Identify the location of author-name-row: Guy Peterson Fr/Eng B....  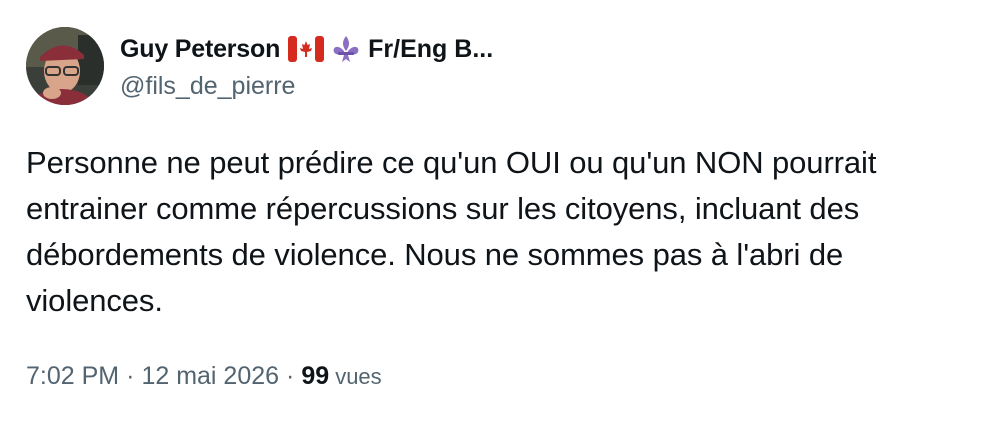
(306, 49).